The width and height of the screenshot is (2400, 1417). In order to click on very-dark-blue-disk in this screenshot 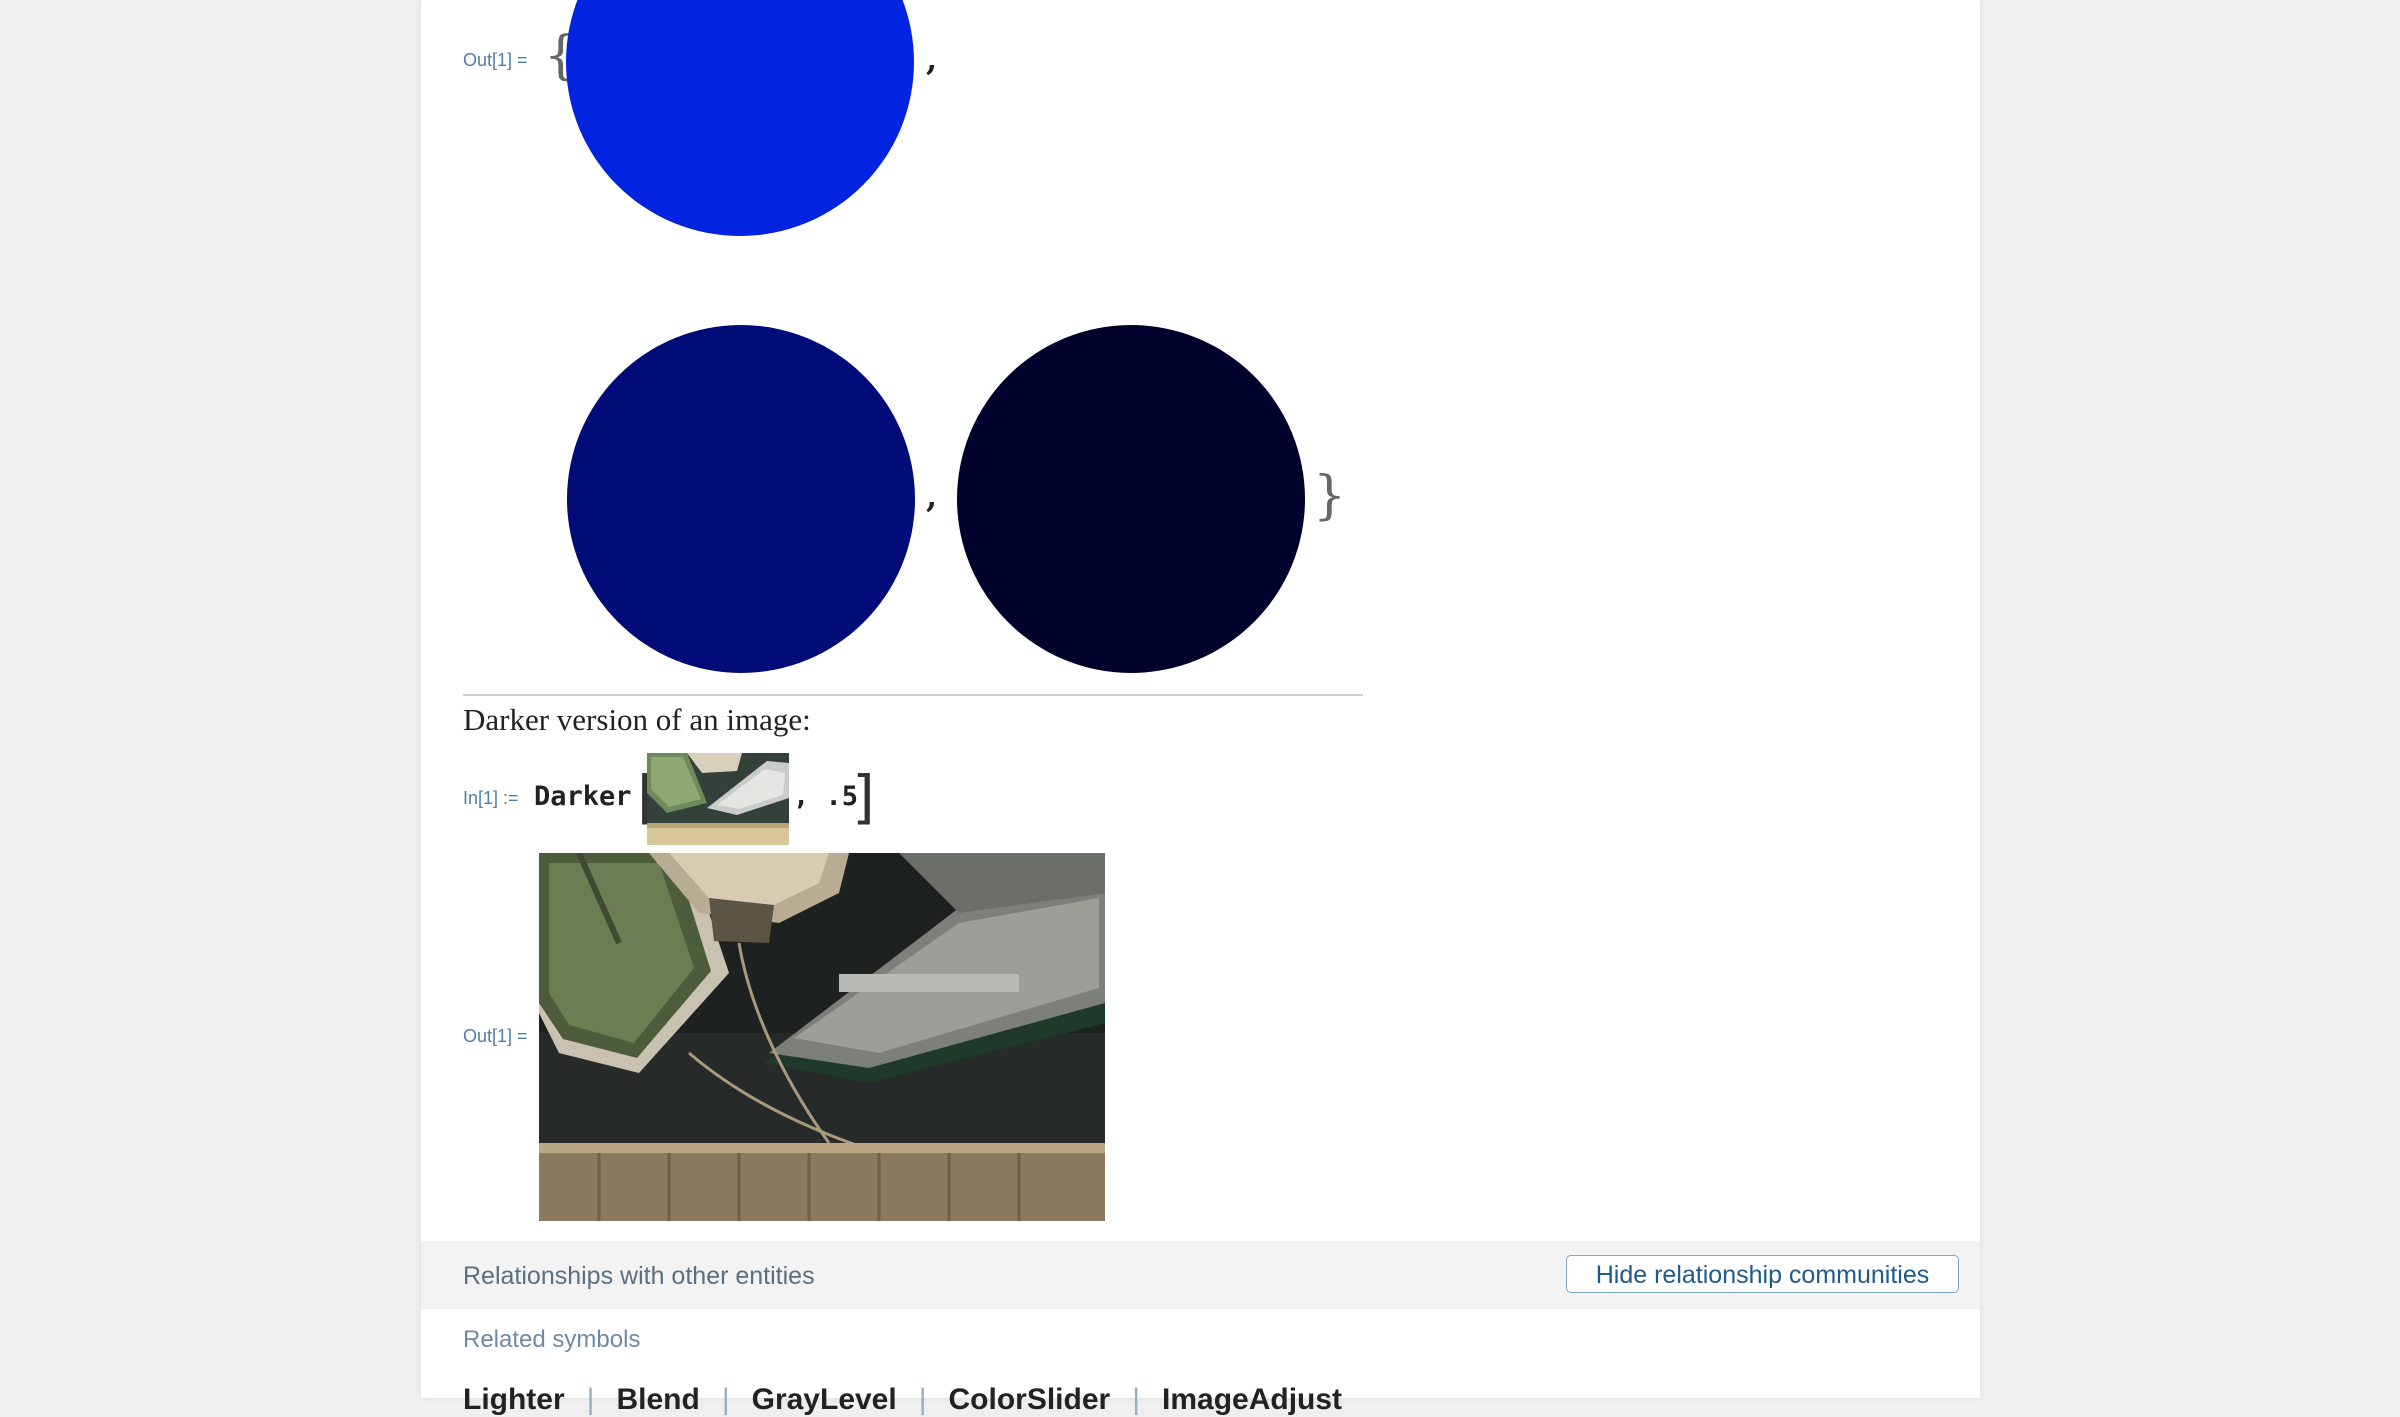, I will do `click(1131, 499)`.